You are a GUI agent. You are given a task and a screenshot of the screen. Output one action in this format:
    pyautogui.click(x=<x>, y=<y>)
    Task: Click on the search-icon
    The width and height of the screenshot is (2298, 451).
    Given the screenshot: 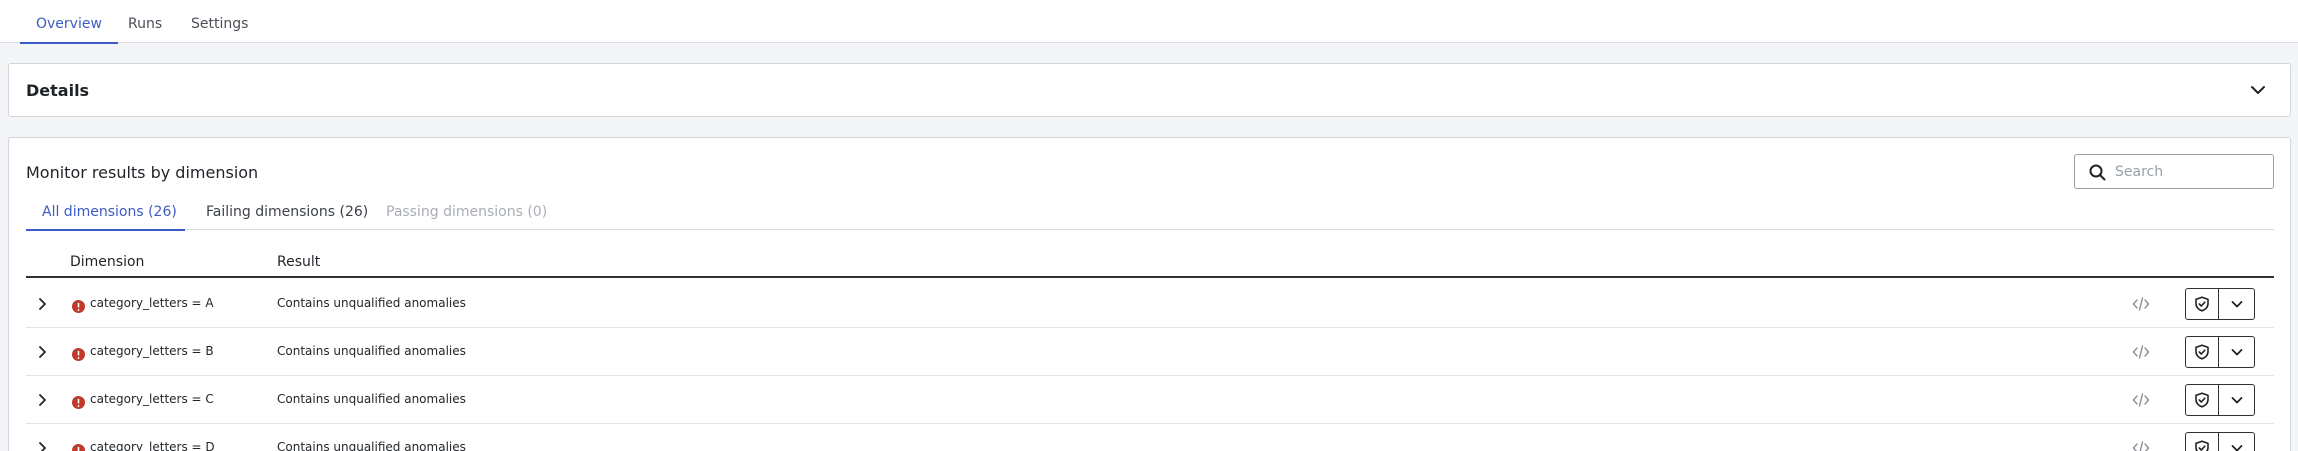 What is the action you would take?
    pyautogui.click(x=2097, y=172)
    